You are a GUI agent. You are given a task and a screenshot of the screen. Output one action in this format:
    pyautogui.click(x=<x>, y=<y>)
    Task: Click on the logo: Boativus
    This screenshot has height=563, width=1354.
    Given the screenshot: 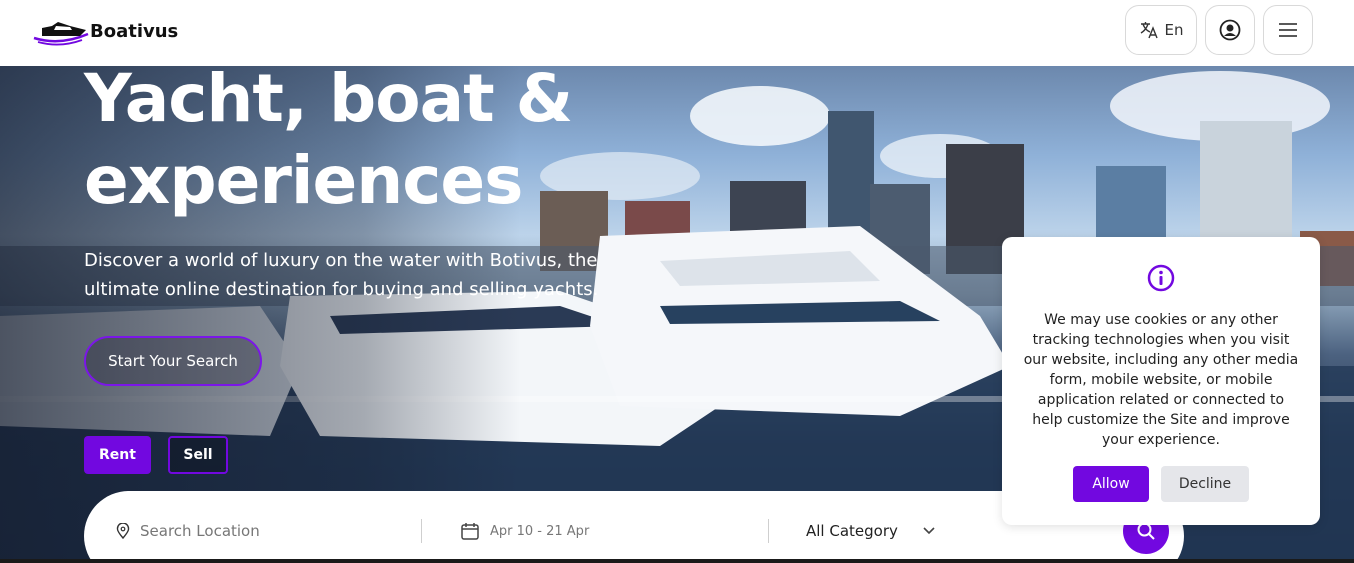 What is the action you would take?
    pyautogui.click(x=104, y=31)
    